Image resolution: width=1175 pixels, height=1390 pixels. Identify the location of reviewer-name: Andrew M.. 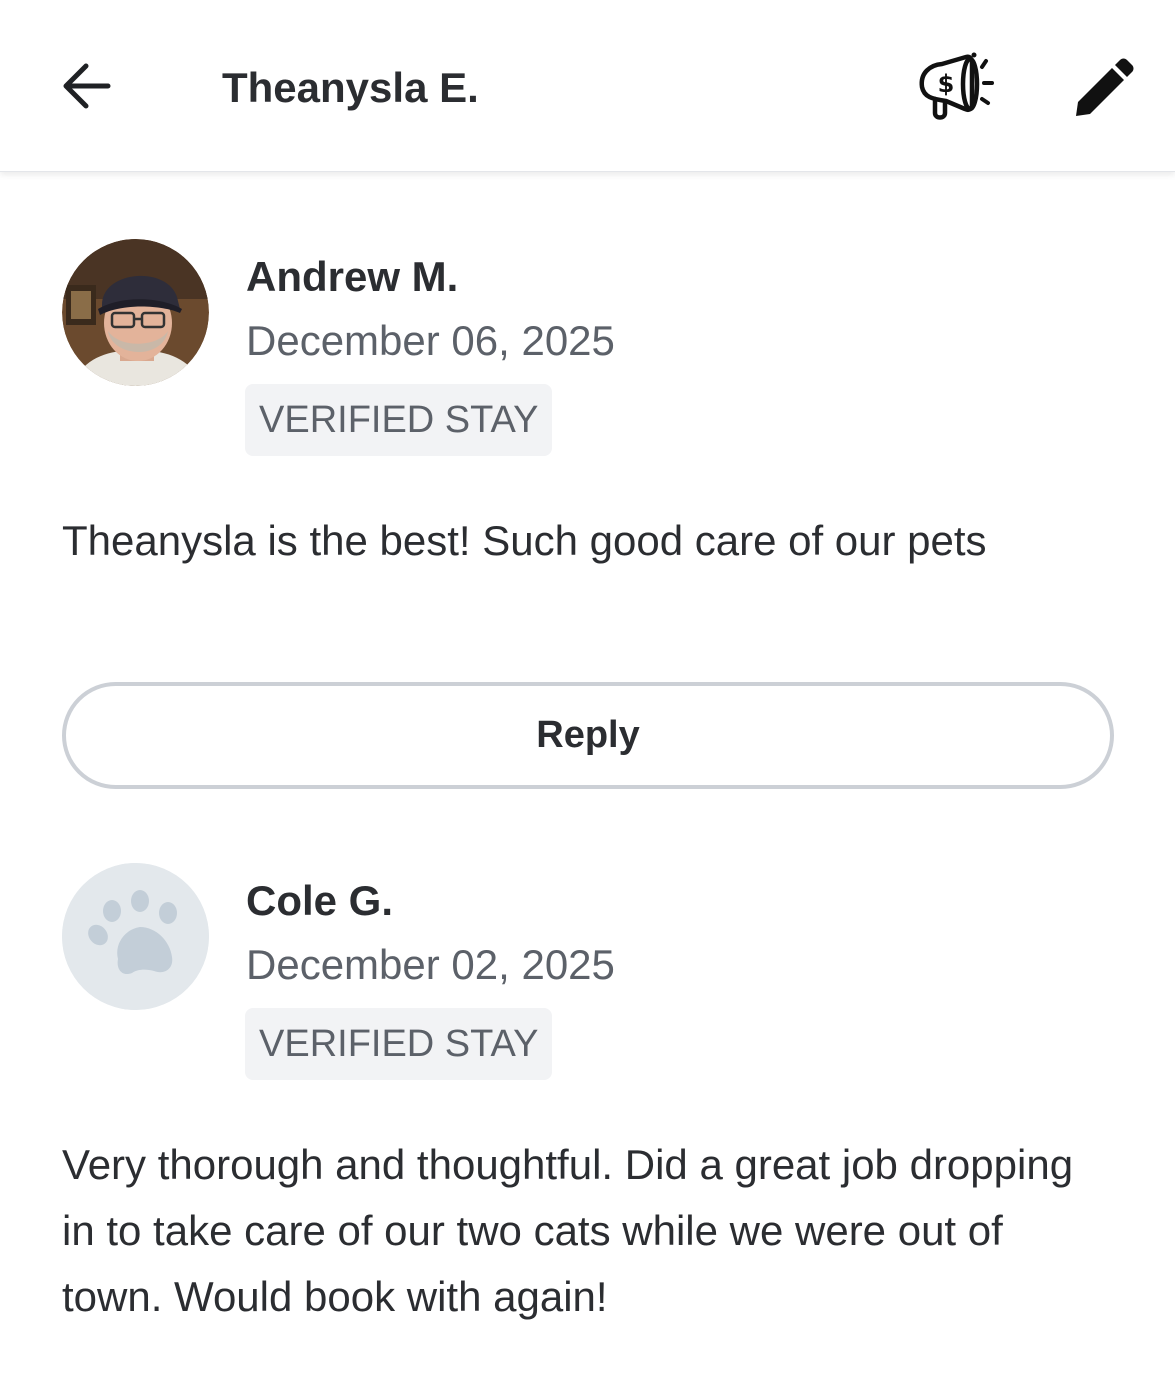
(352, 276).